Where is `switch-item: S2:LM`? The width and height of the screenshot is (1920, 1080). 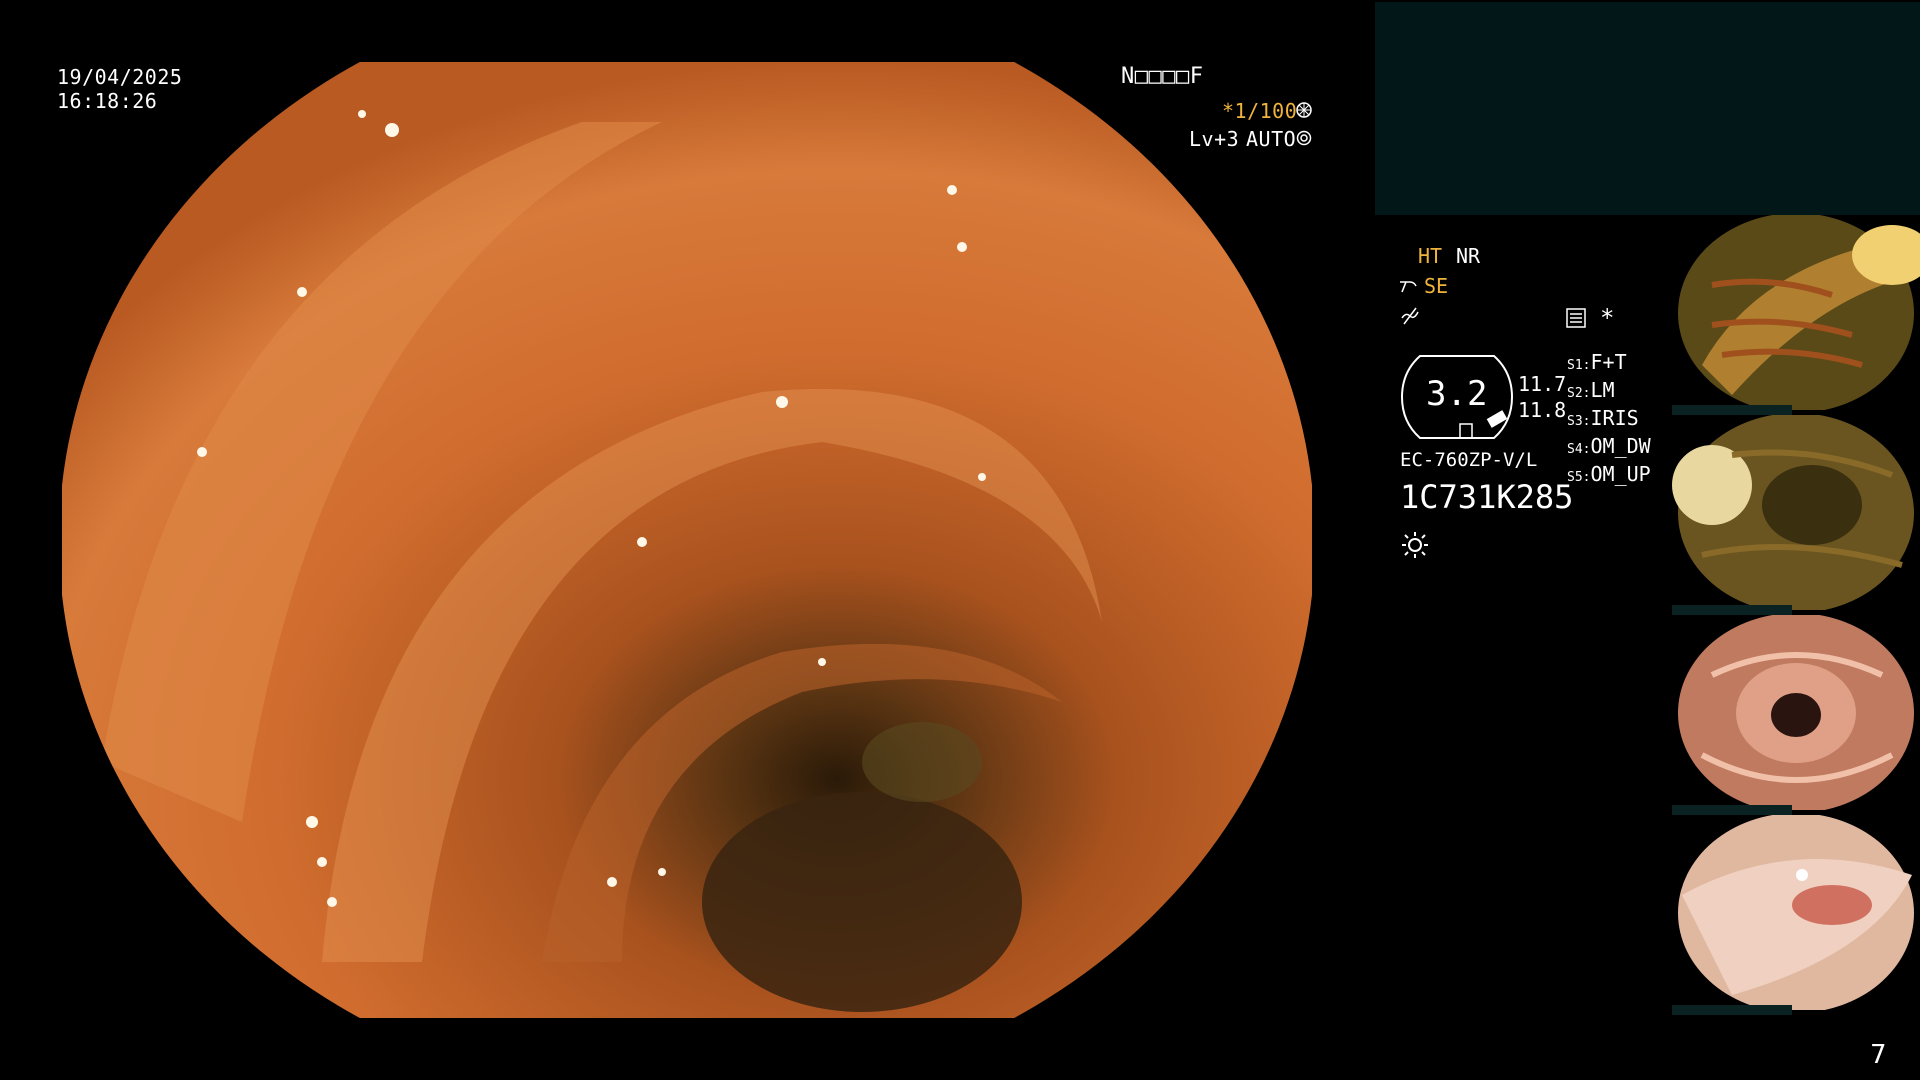 switch-item: S2:LM is located at coordinates (1591, 390).